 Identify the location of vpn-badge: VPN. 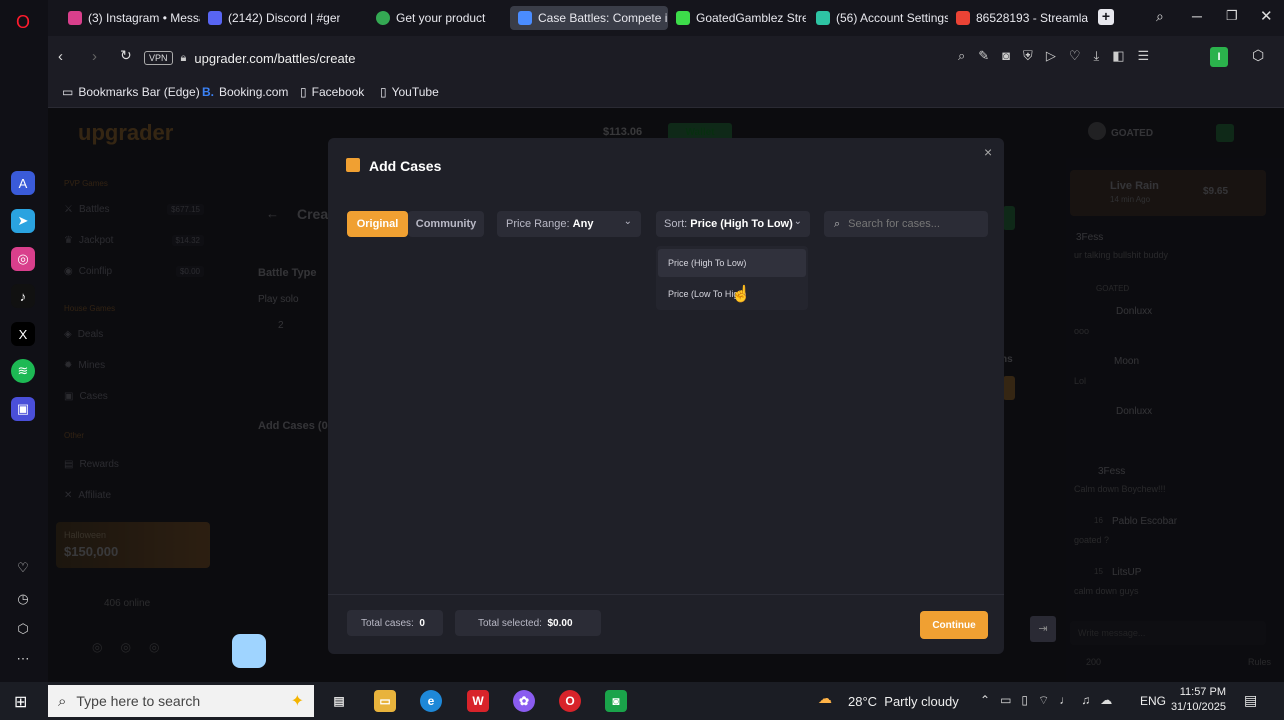
(158, 58).